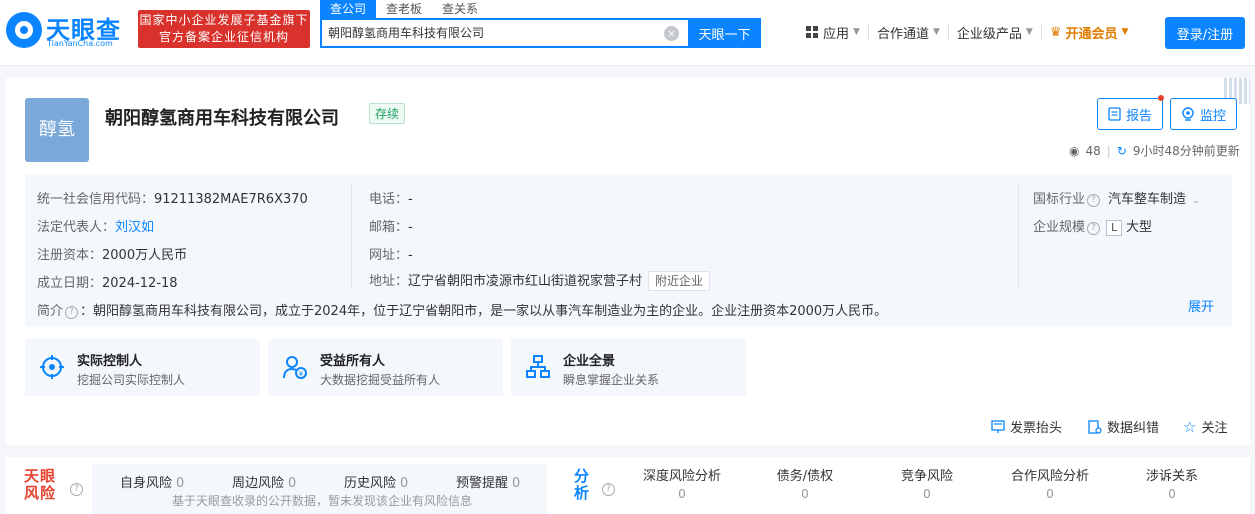 Image resolution: width=1255 pixels, height=514 pixels. Describe the element at coordinates (110, 361) in the screenshot. I see `feature-title: 实际控制人` at that location.